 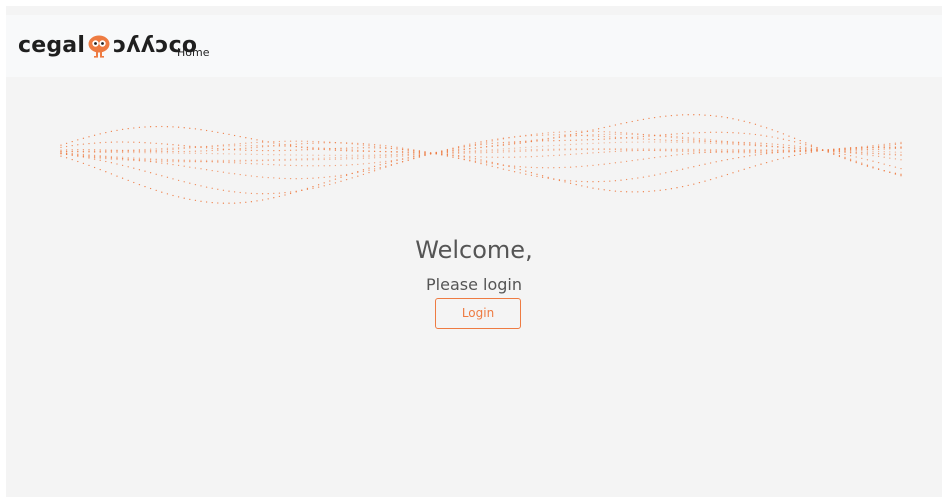 I want to click on navbar: cegal ɔʎʎɔco Home, so click(x=474, y=46).